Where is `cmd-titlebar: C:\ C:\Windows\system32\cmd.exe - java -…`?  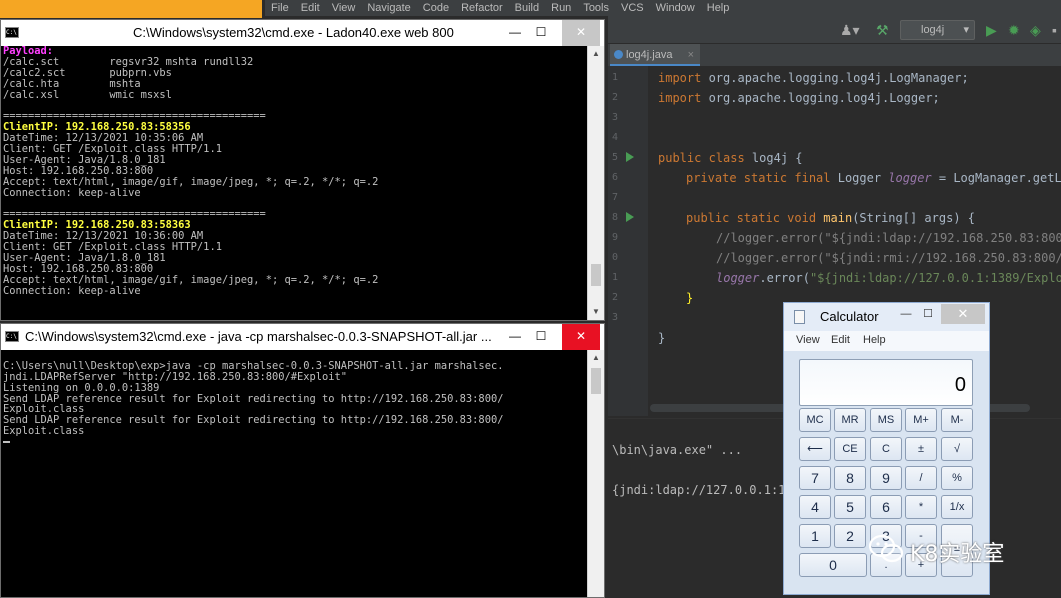 cmd-titlebar: C:\ C:\Windows\system32\cmd.exe - java -… is located at coordinates (302, 337).